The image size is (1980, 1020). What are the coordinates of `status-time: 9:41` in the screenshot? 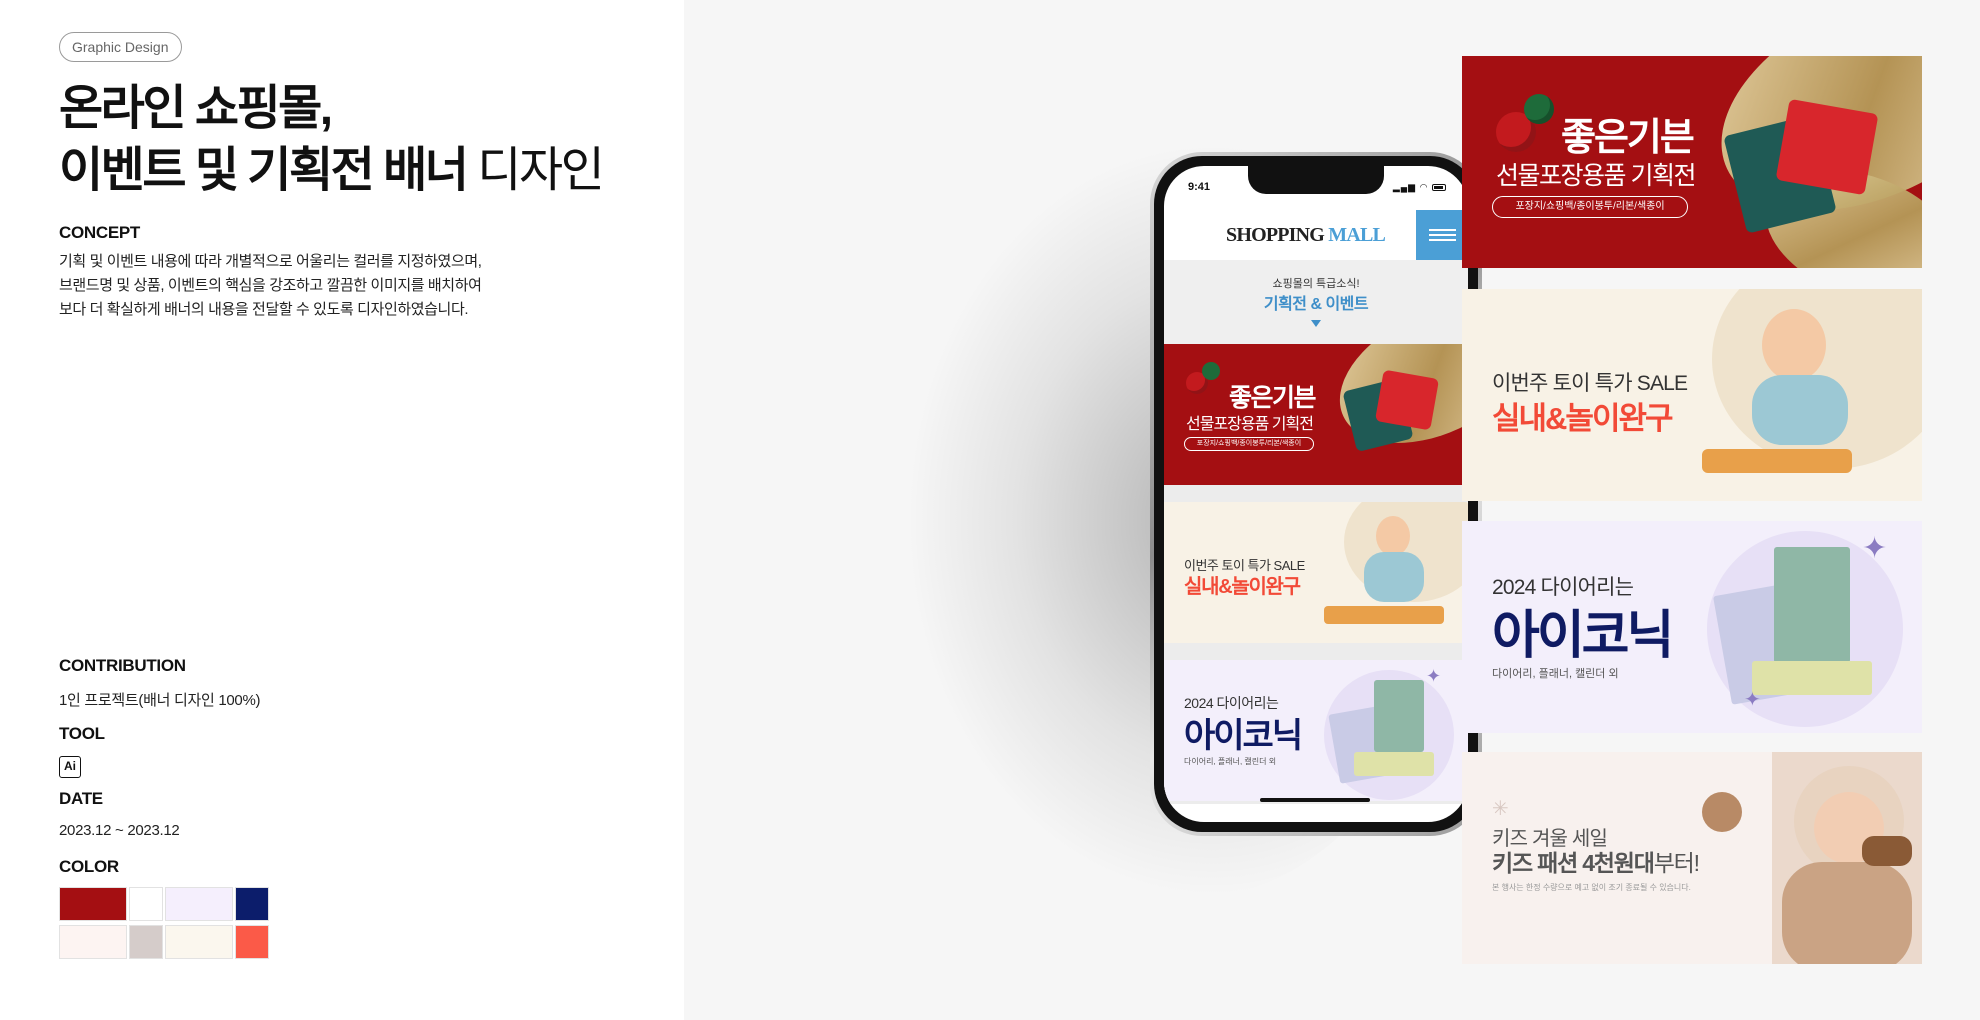 It's located at (1199, 187).